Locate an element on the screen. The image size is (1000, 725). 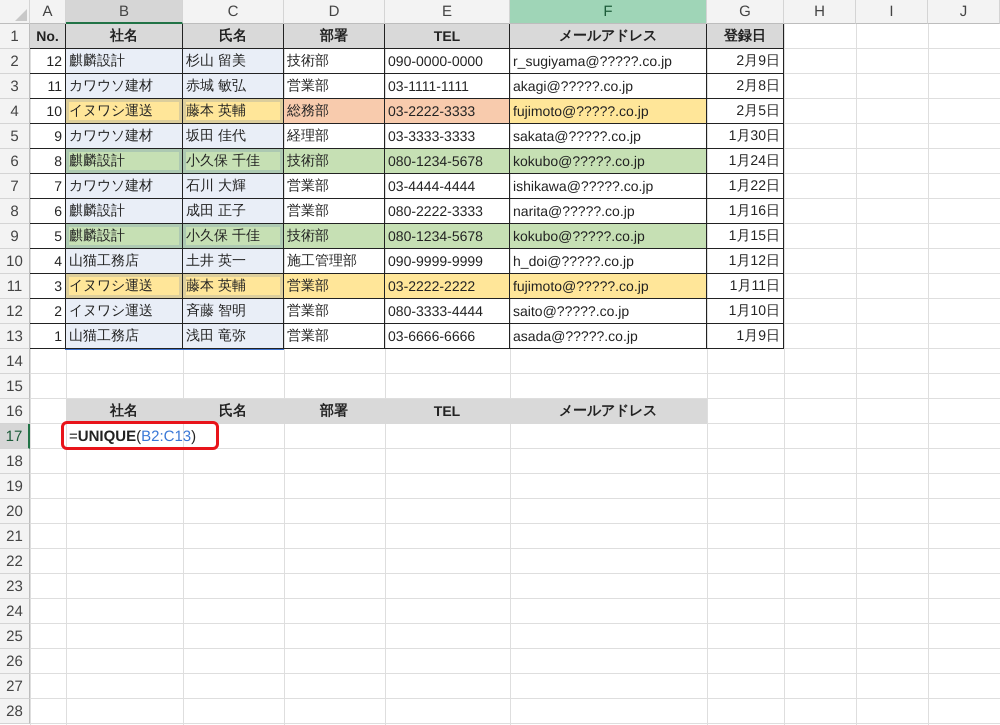
column-header: J is located at coordinates (964, 12).